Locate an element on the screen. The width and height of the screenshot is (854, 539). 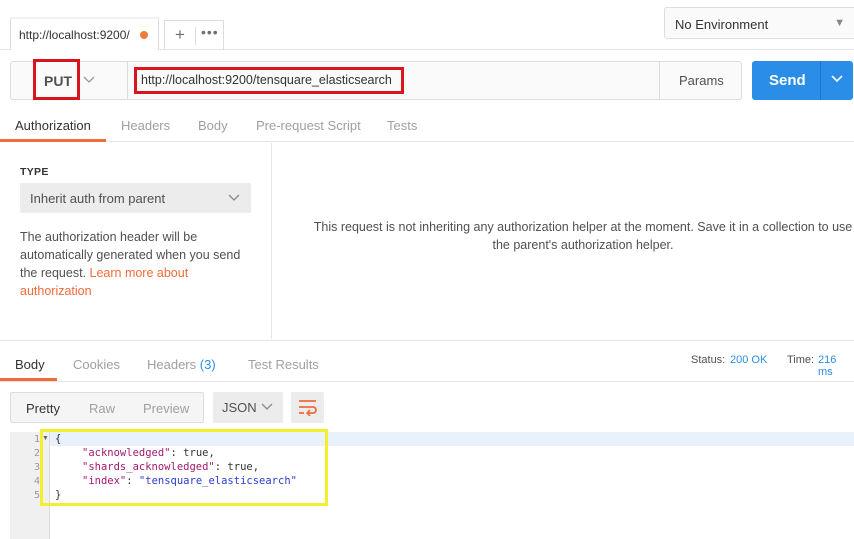
environment-selector: No Environment ▼ is located at coordinates (759, 23).